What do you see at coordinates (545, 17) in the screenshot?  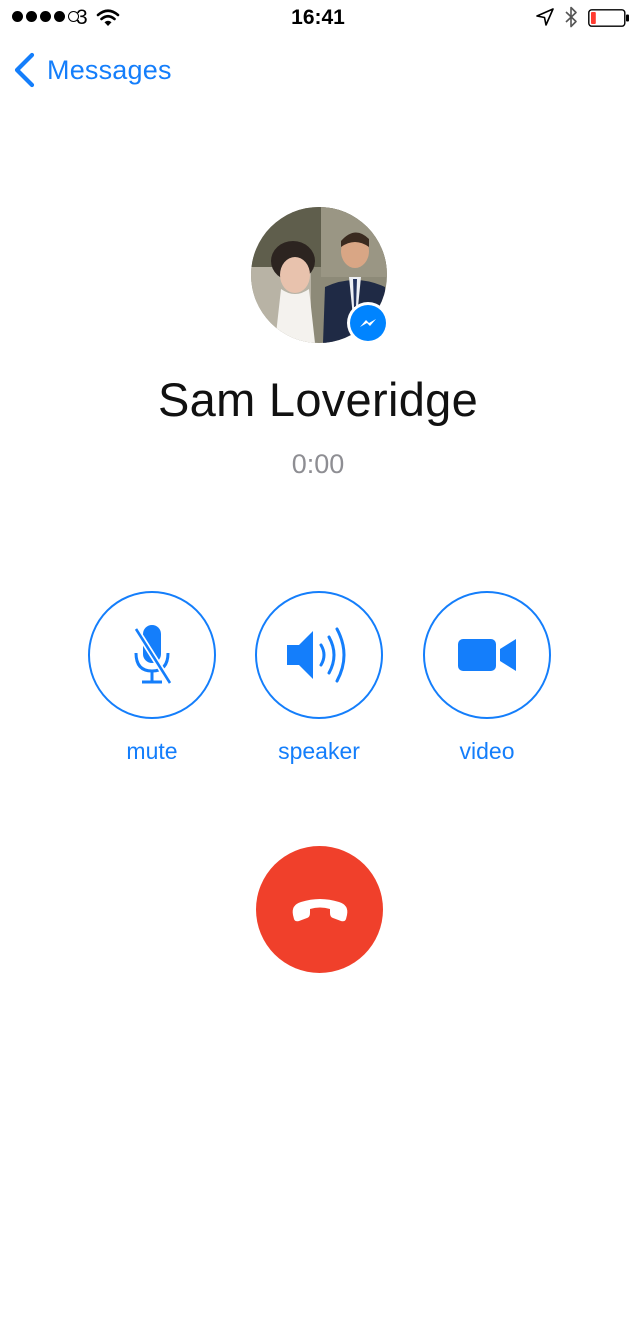 I see `location-icon` at bounding box center [545, 17].